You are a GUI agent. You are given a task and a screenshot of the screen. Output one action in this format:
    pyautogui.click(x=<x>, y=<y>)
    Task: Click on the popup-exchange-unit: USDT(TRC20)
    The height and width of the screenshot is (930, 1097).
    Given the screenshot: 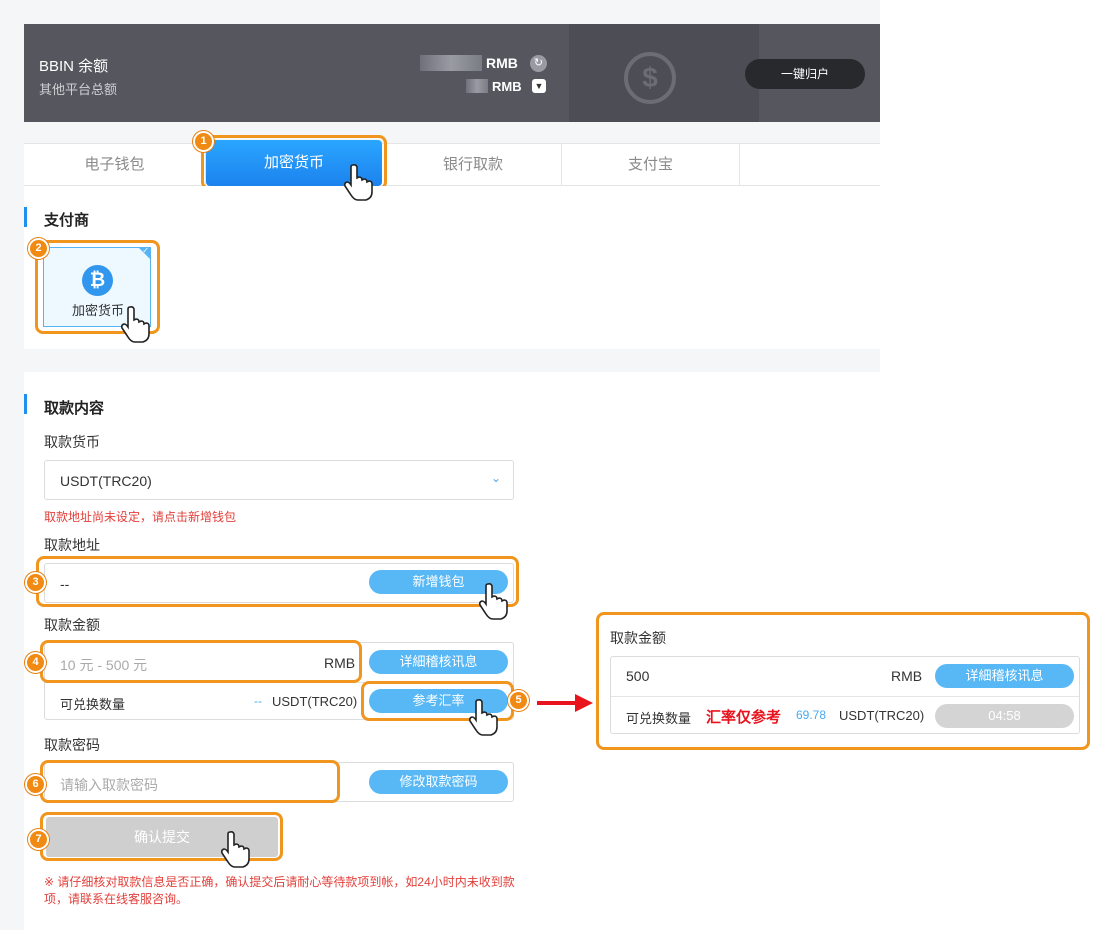 What is the action you would take?
    pyautogui.click(x=882, y=715)
    